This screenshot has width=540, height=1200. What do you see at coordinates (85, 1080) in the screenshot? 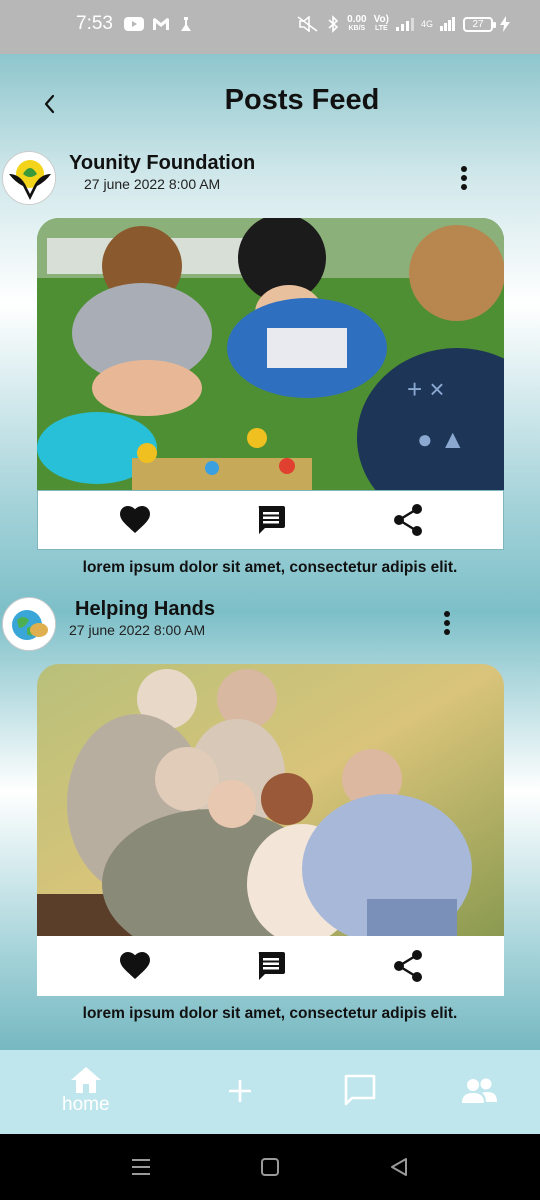
I see `home-icon` at bounding box center [85, 1080].